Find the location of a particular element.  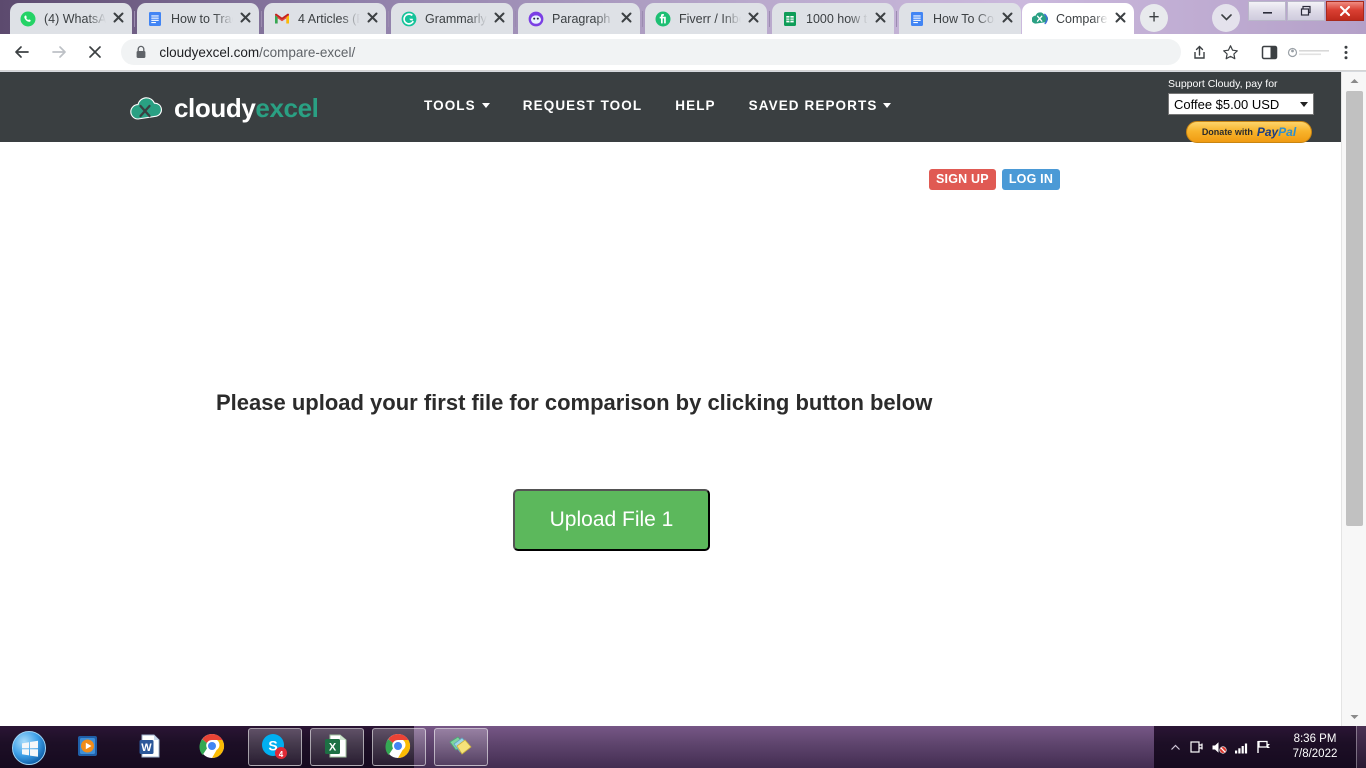

browser-tab: 1000 how to is located at coordinates (833, 18).